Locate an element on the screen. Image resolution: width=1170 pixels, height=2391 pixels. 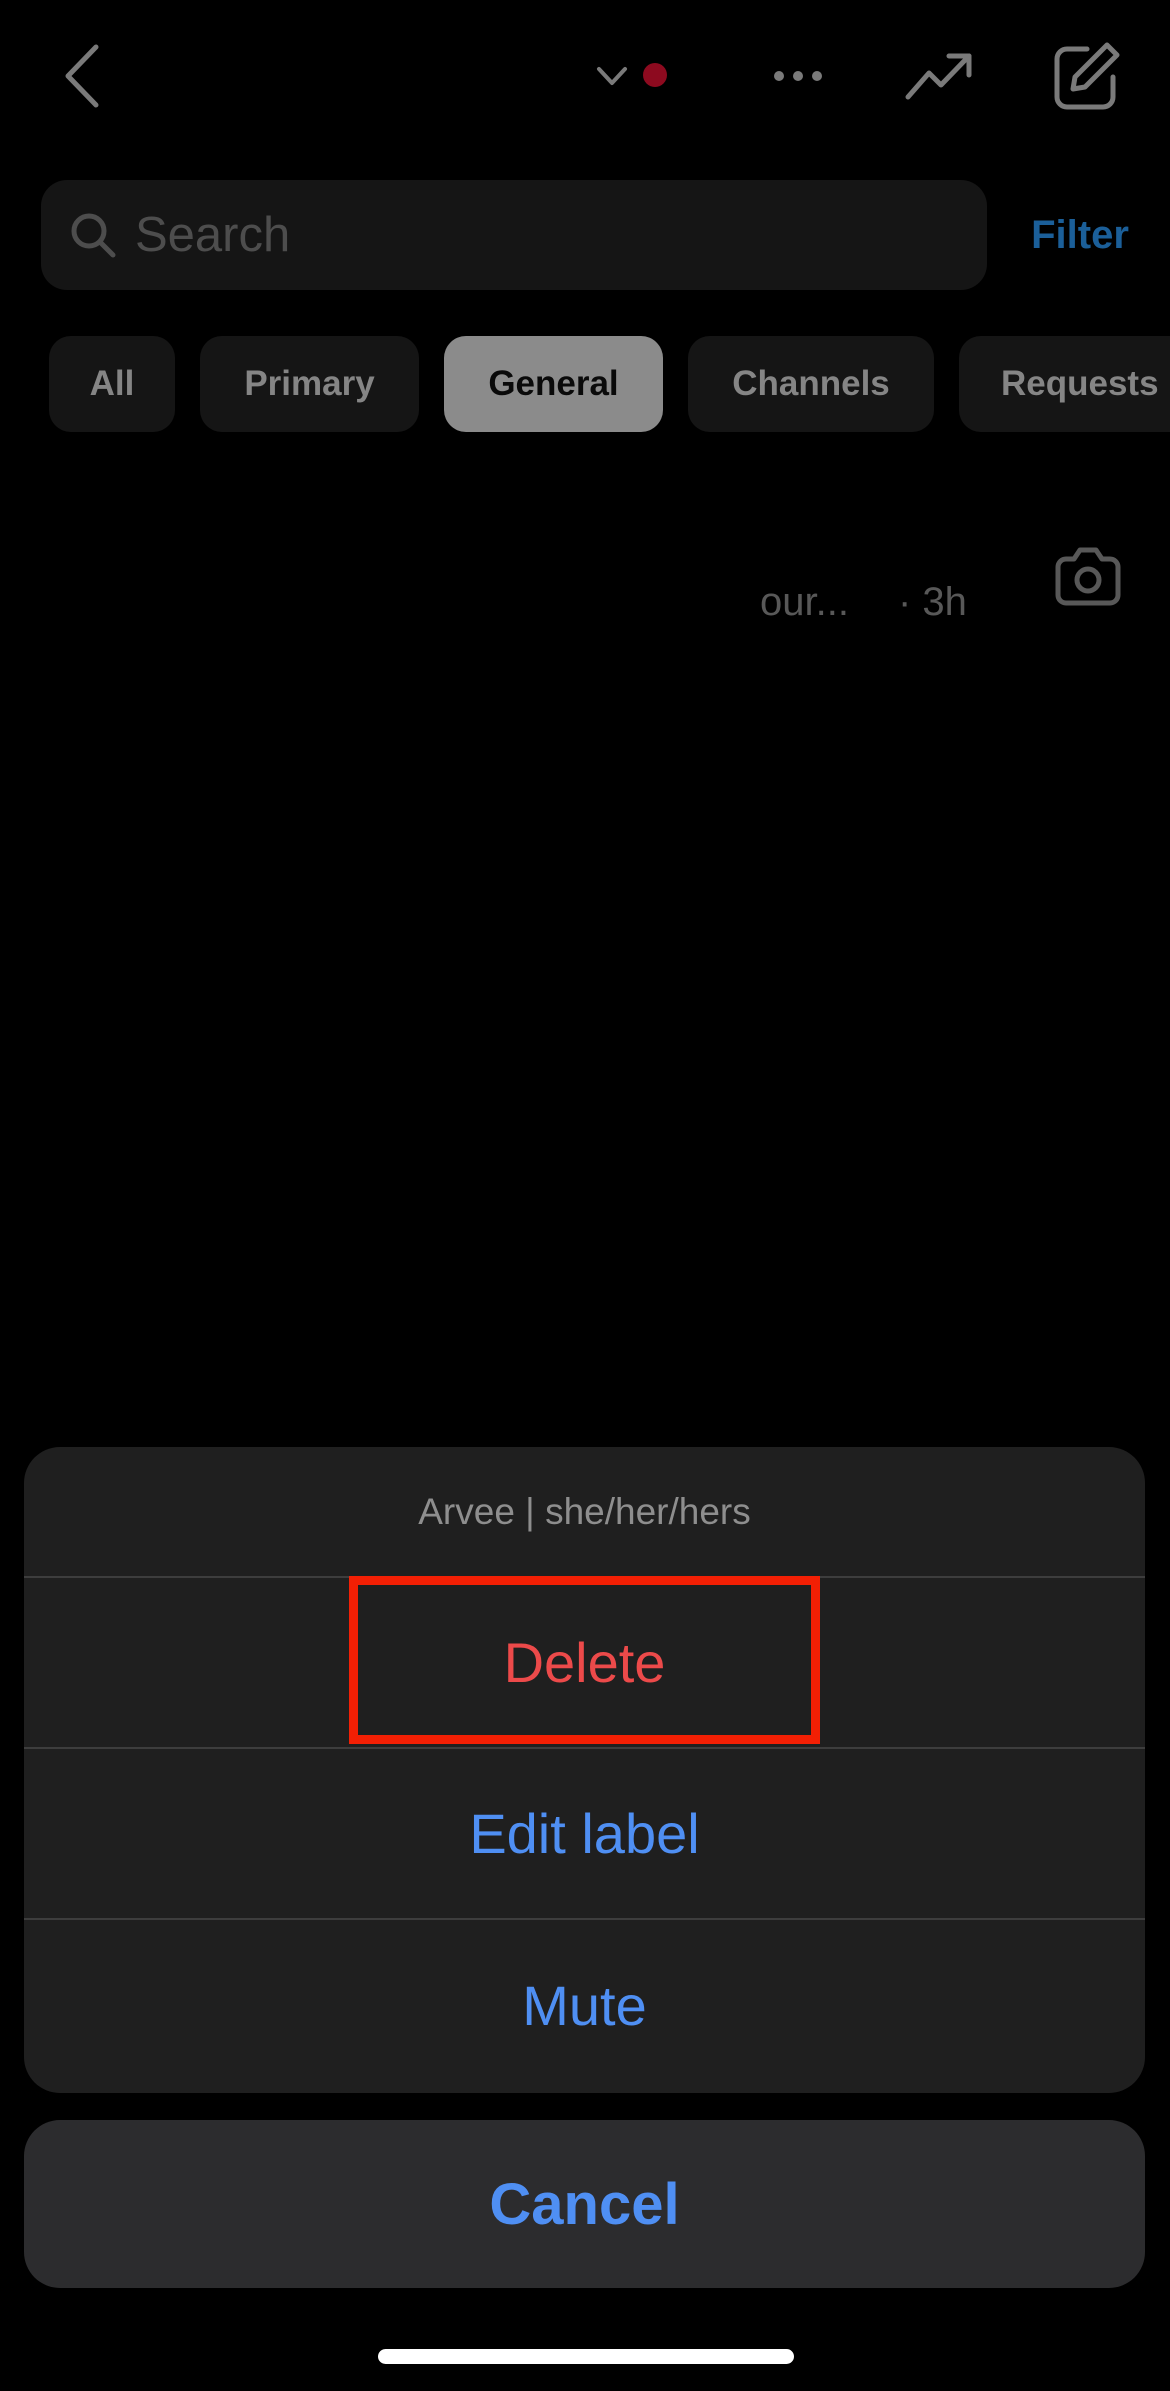
edit-label-button: Edit label is located at coordinates (584, 1834).